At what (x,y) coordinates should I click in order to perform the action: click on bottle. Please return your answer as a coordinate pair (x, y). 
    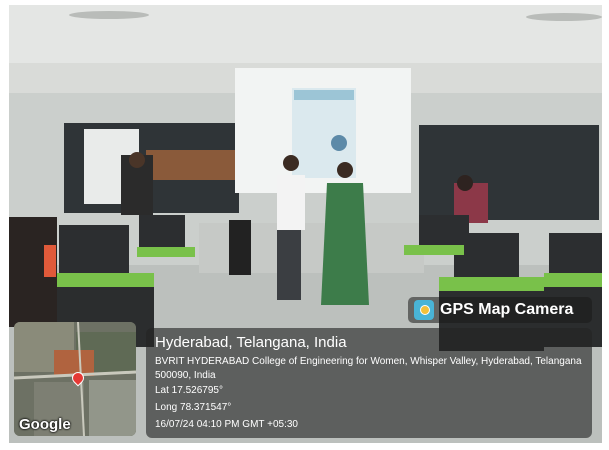
    Looking at the image, I should click on (50, 261).